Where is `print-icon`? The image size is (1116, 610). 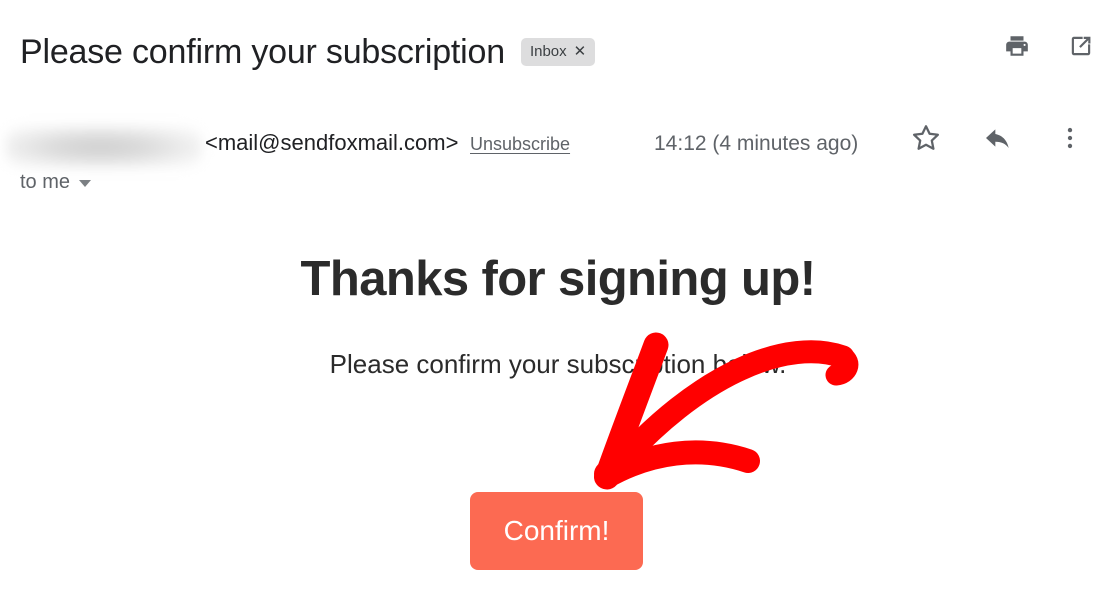
print-icon is located at coordinates (1017, 46).